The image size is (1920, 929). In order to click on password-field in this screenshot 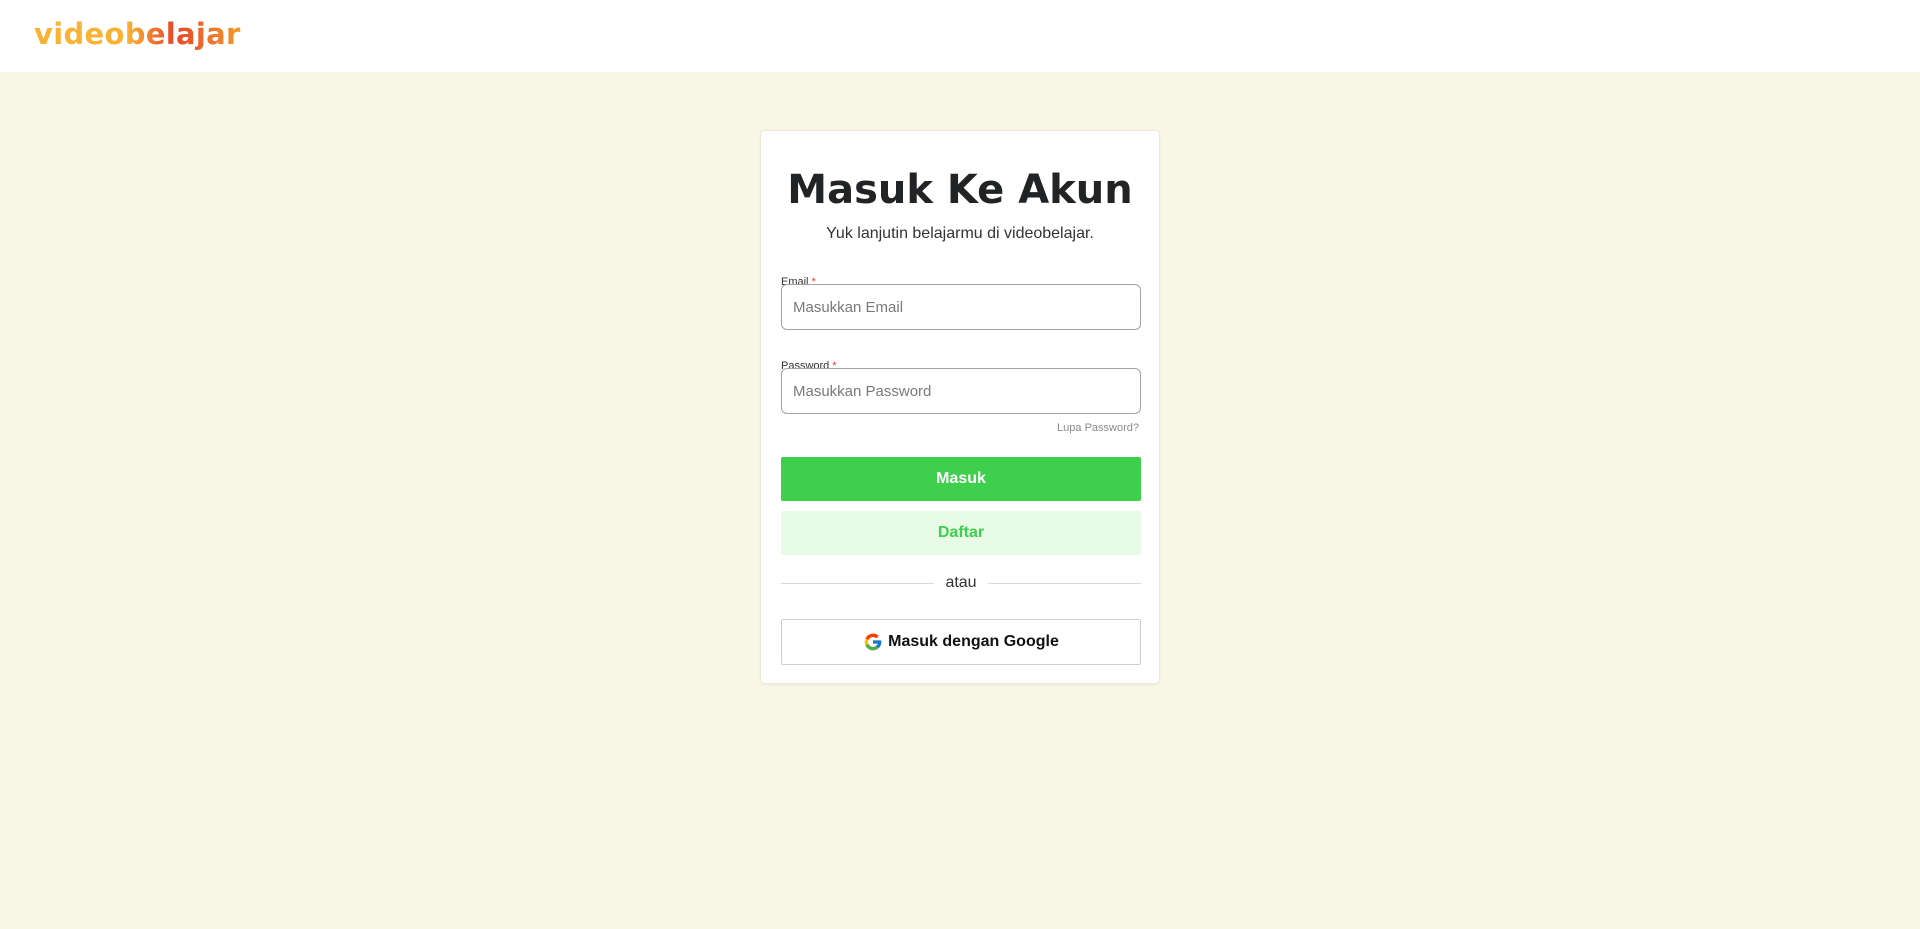, I will do `click(961, 391)`.